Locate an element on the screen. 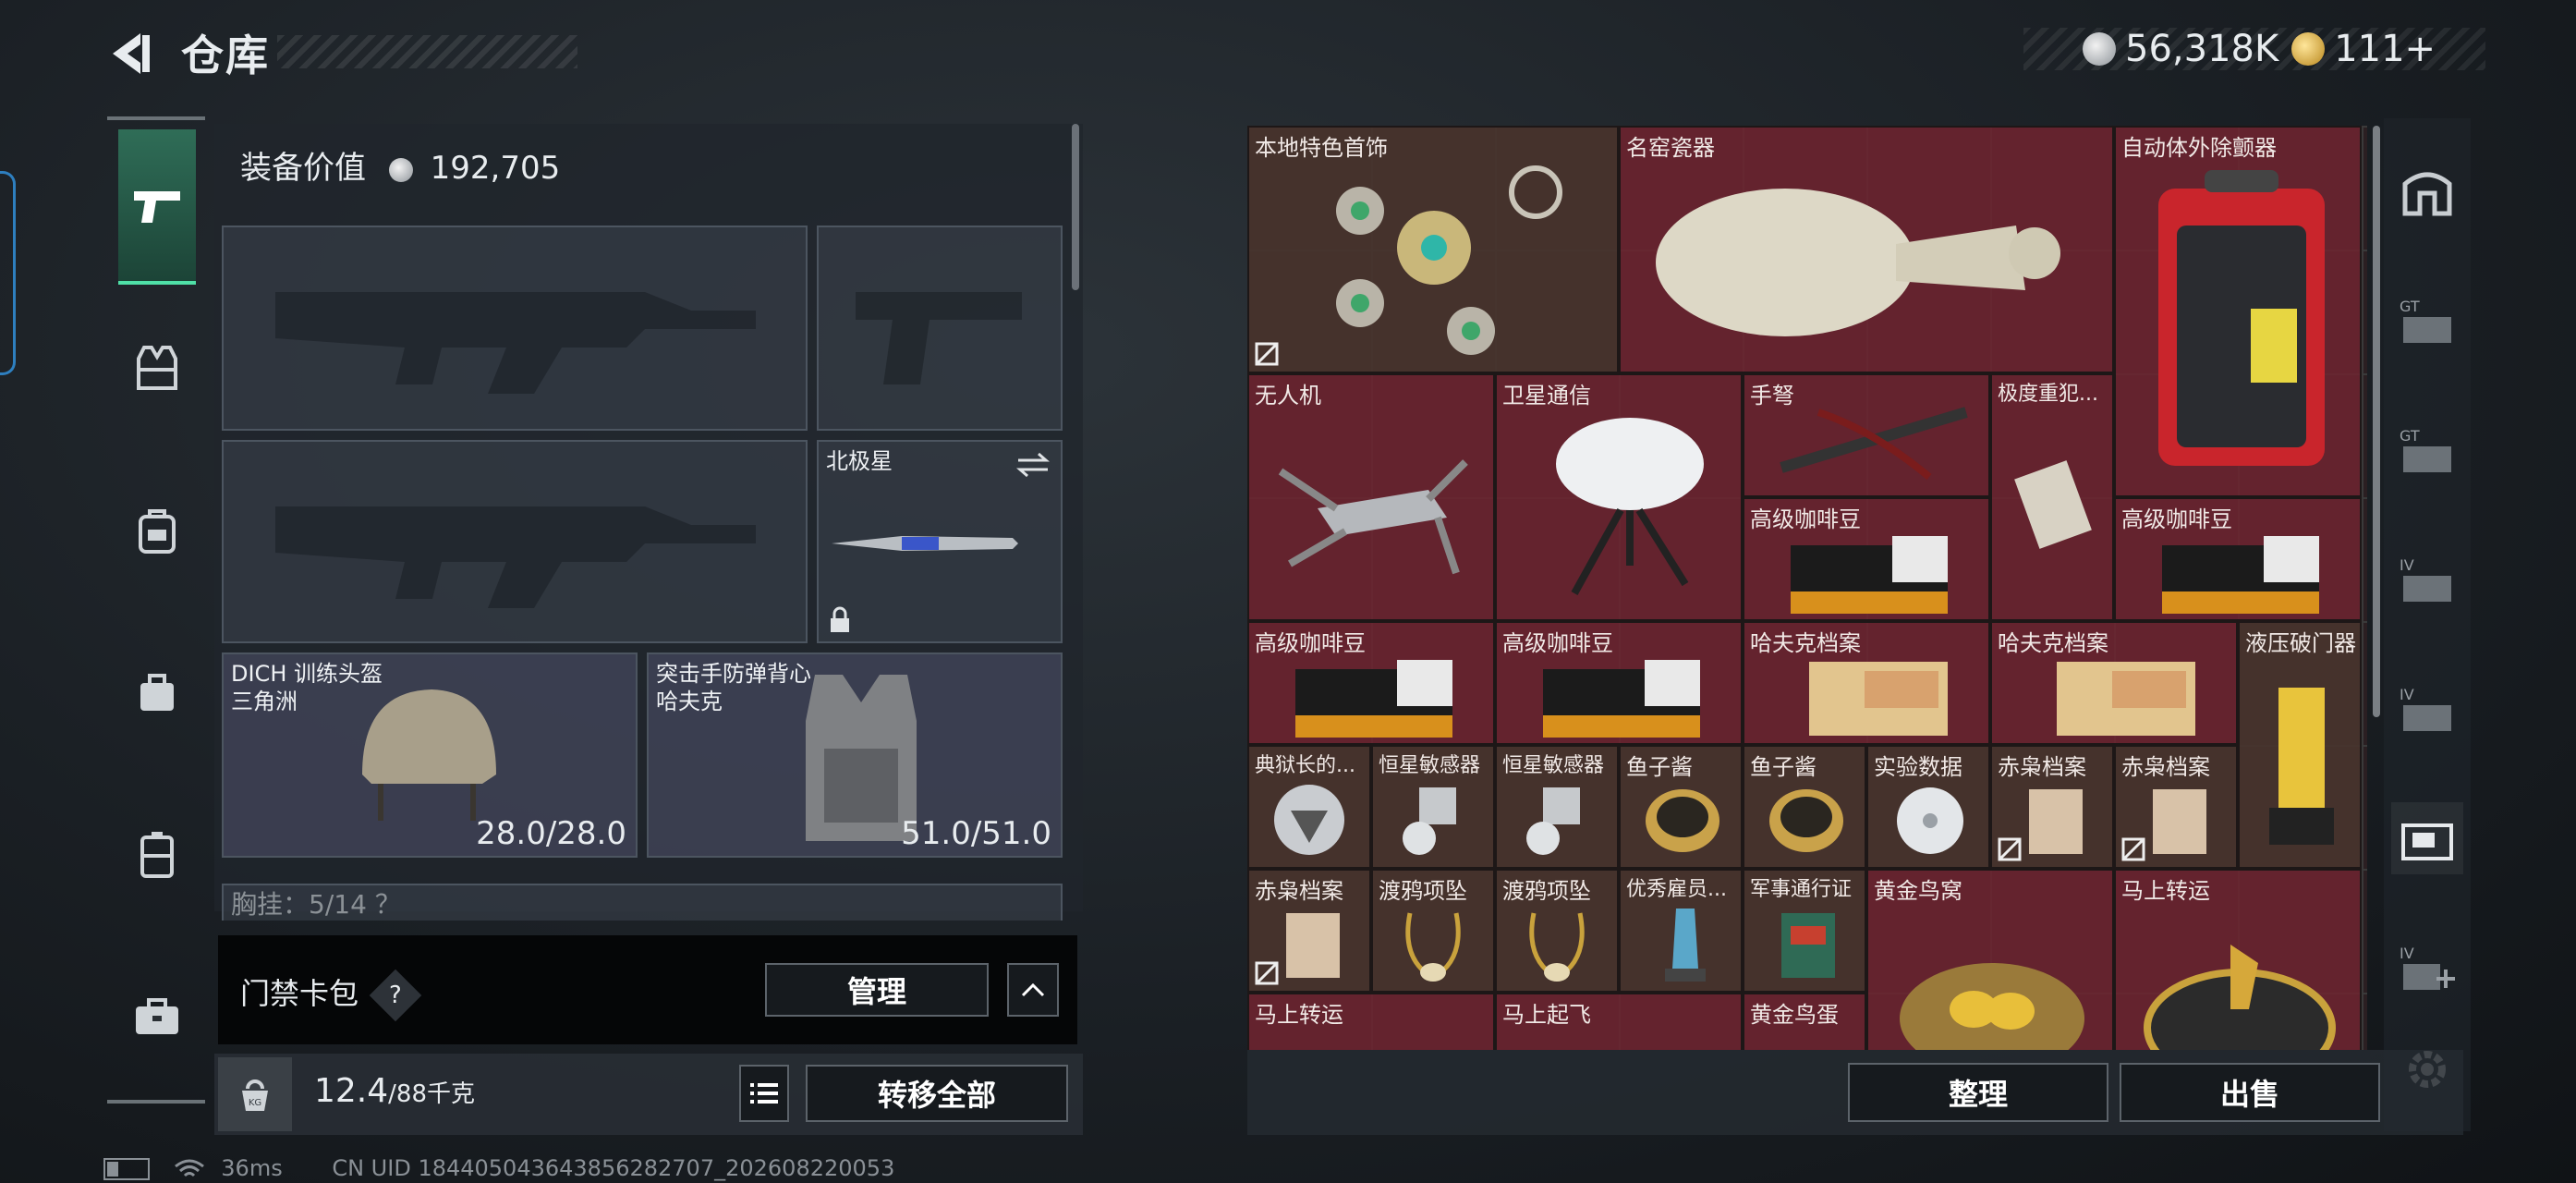  item-crossbow: 手弩 is located at coordinates (1866, 435).